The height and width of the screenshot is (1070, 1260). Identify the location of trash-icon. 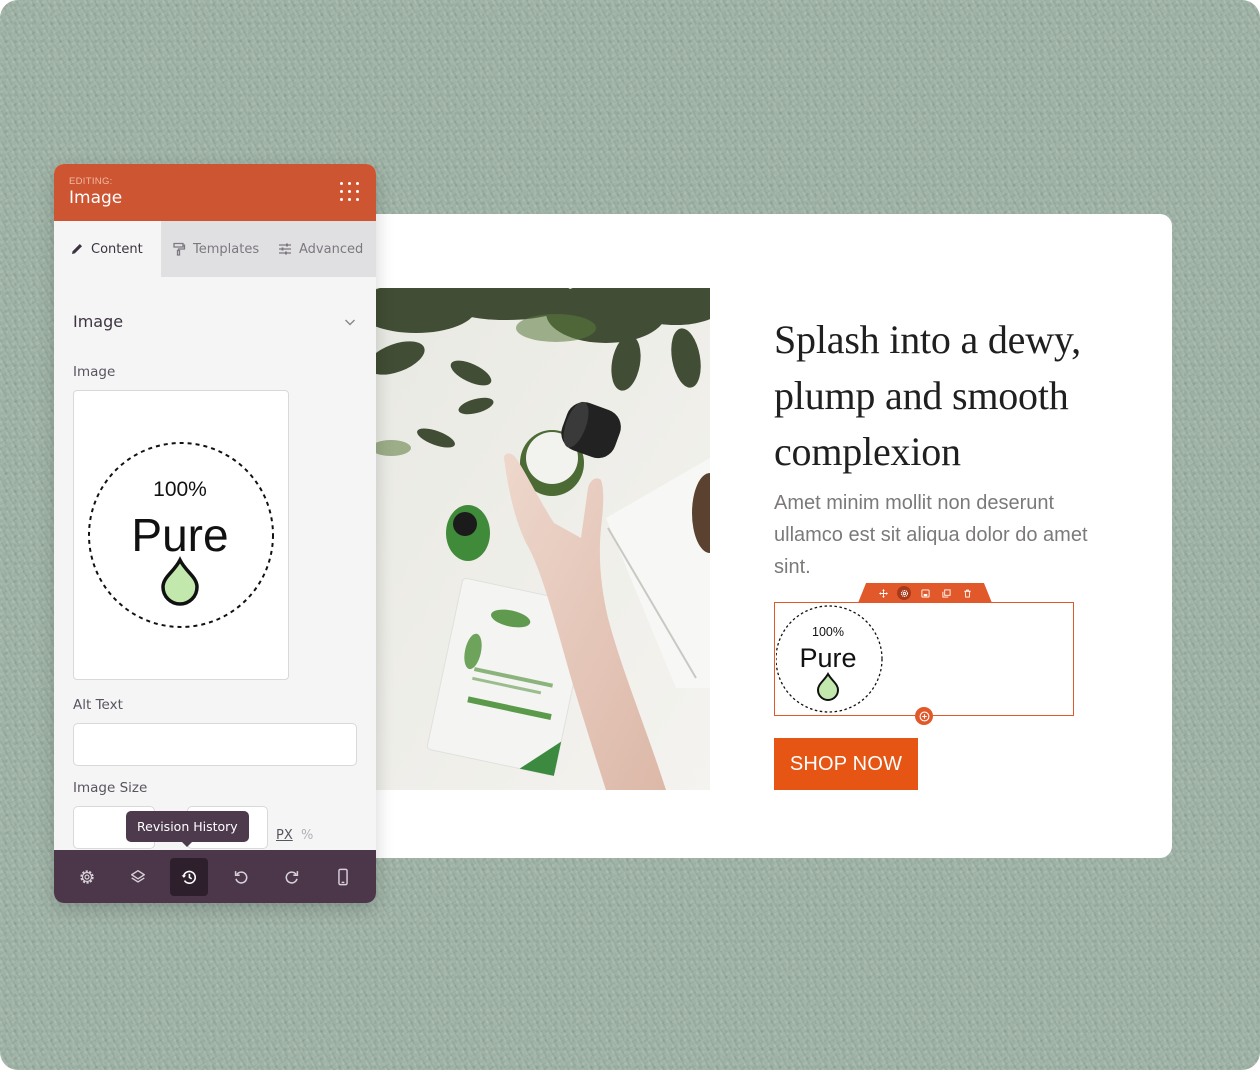
(967, 593).